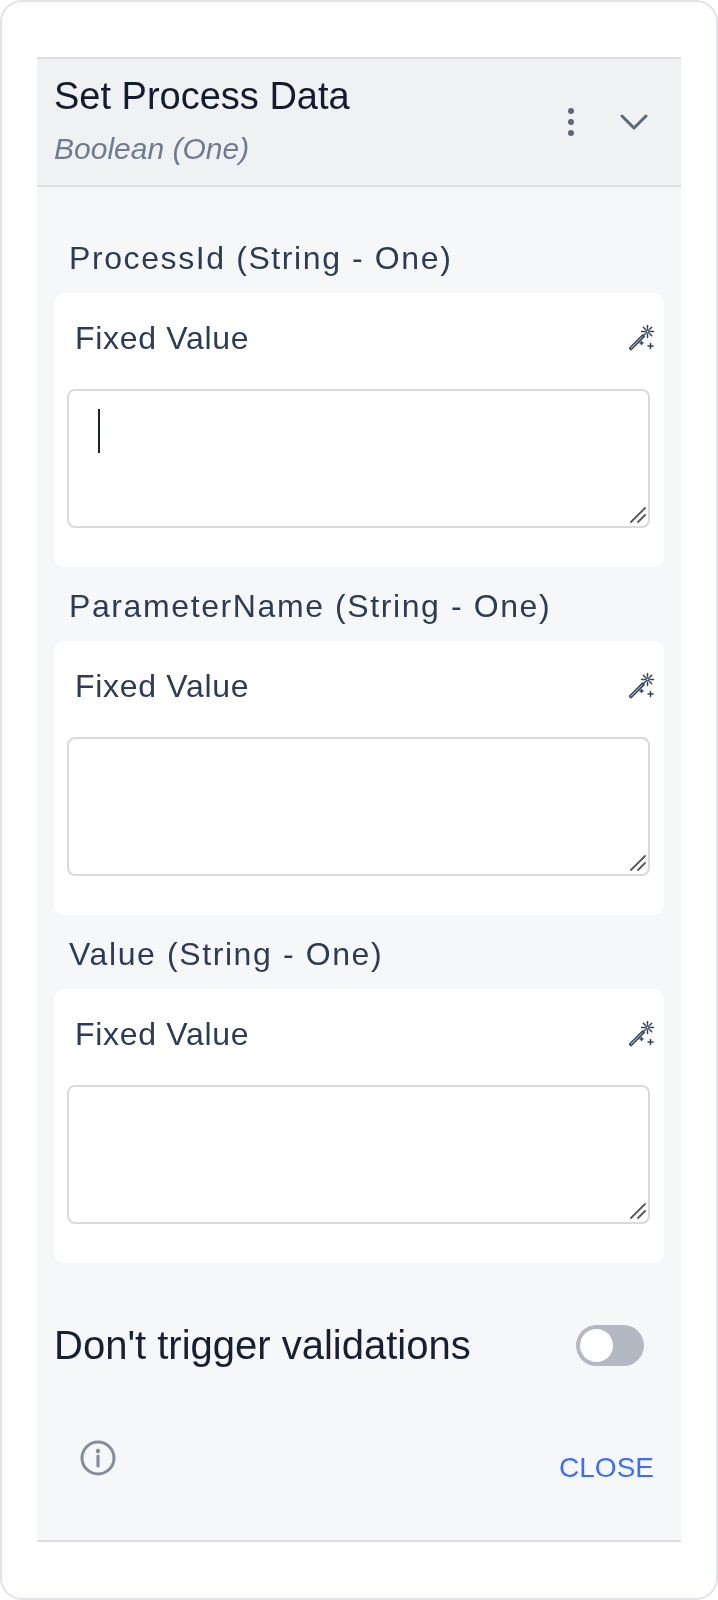 Image resolution: width=718 pixels, height=1600 pixels. I want to click on toggle-switch, so click(610, 1345).